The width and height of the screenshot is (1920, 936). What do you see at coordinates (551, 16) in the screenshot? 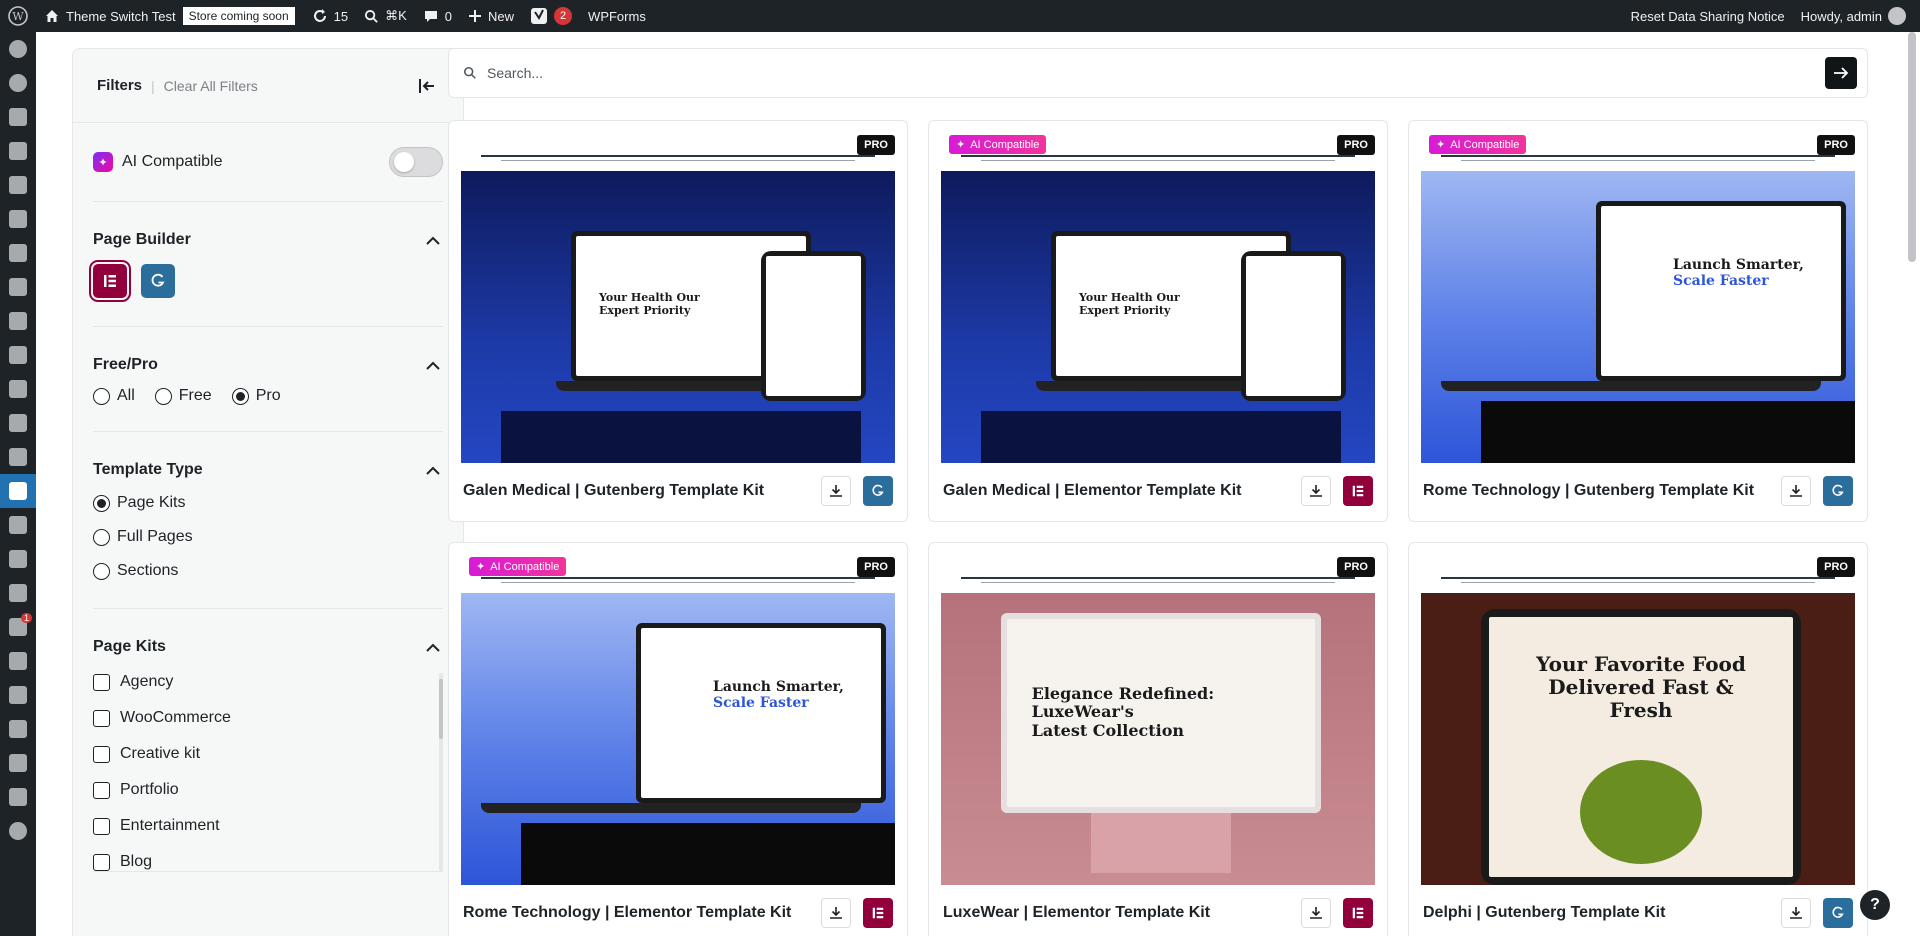
I see `yoast-link: 2` at bounding box center [551, 16].